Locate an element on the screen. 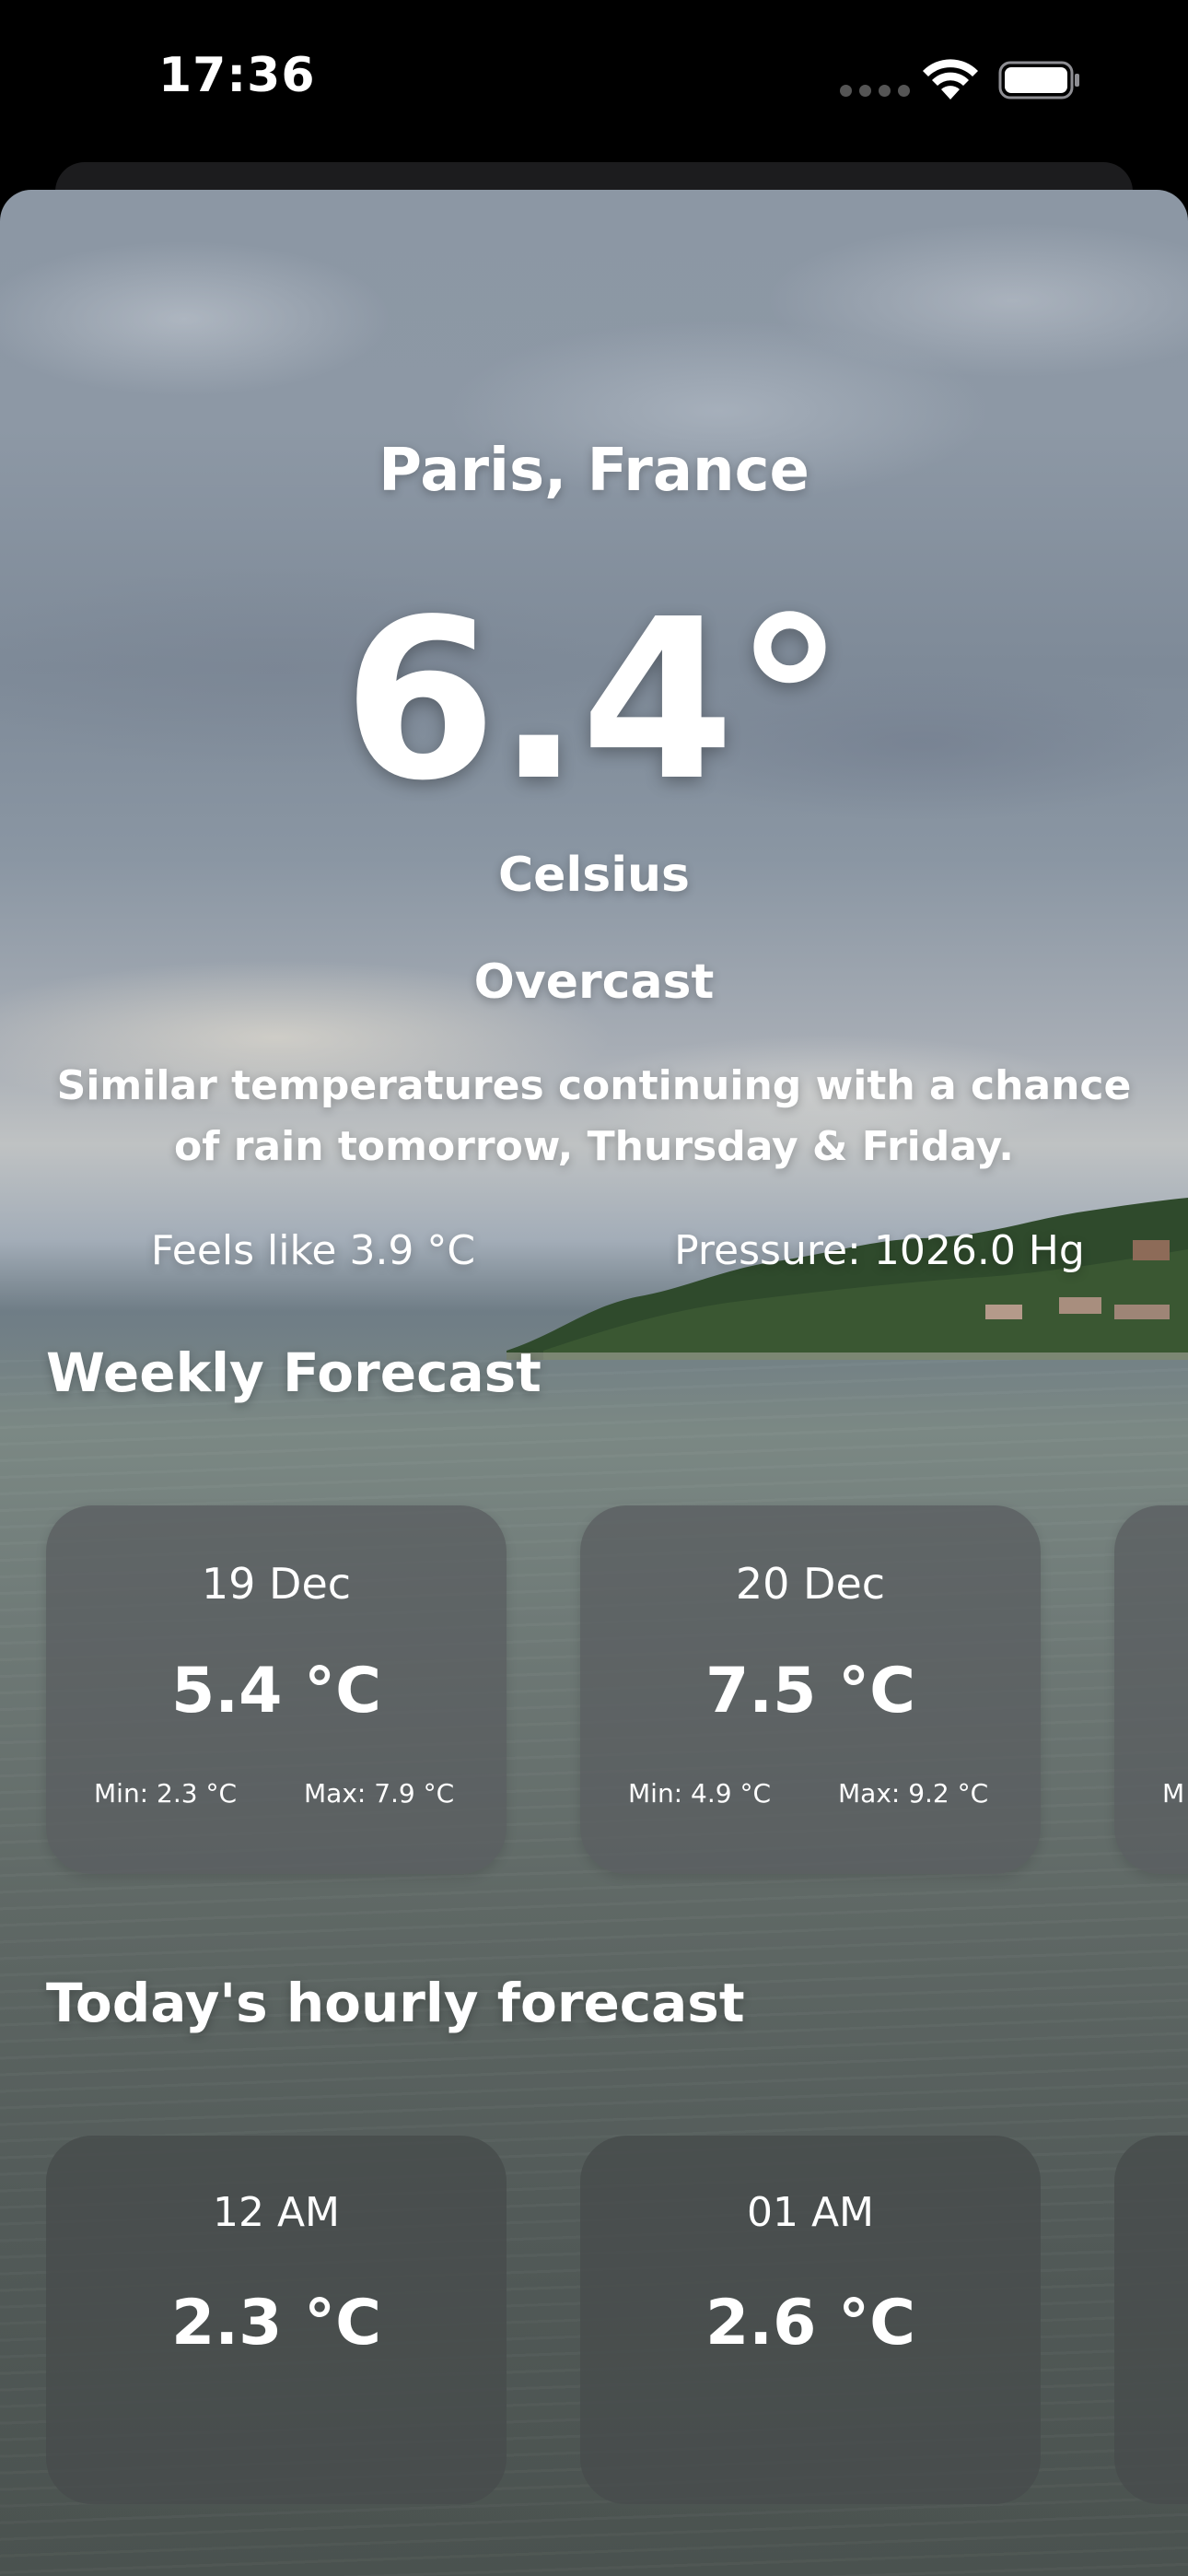 This screenshot has width=1188, height=2576. hourly-forecast-card: 01 AM 2.6 °C is located at coordinates (810, 2320).